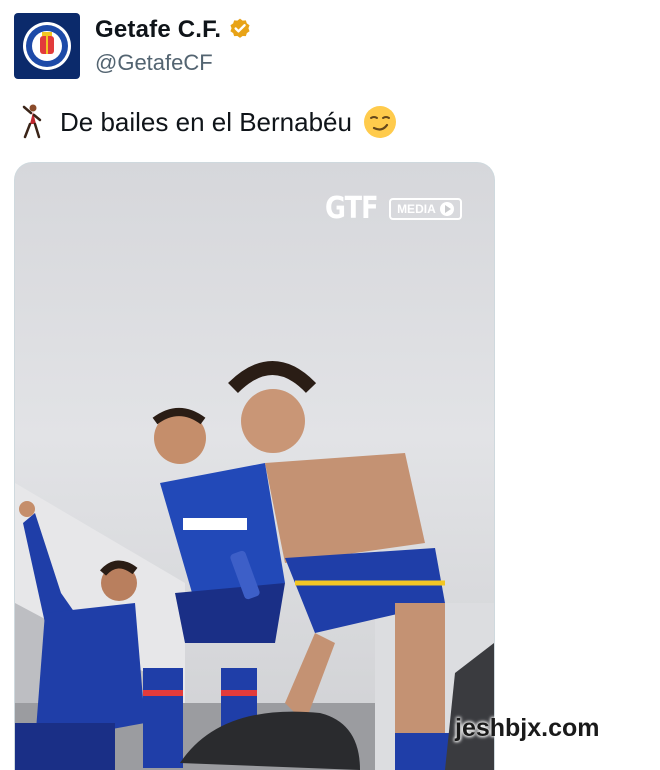 This screenshot has width=660, height=770. I want to click on tweet-text: De bailes en el Bernabéu, so click(208, 122).